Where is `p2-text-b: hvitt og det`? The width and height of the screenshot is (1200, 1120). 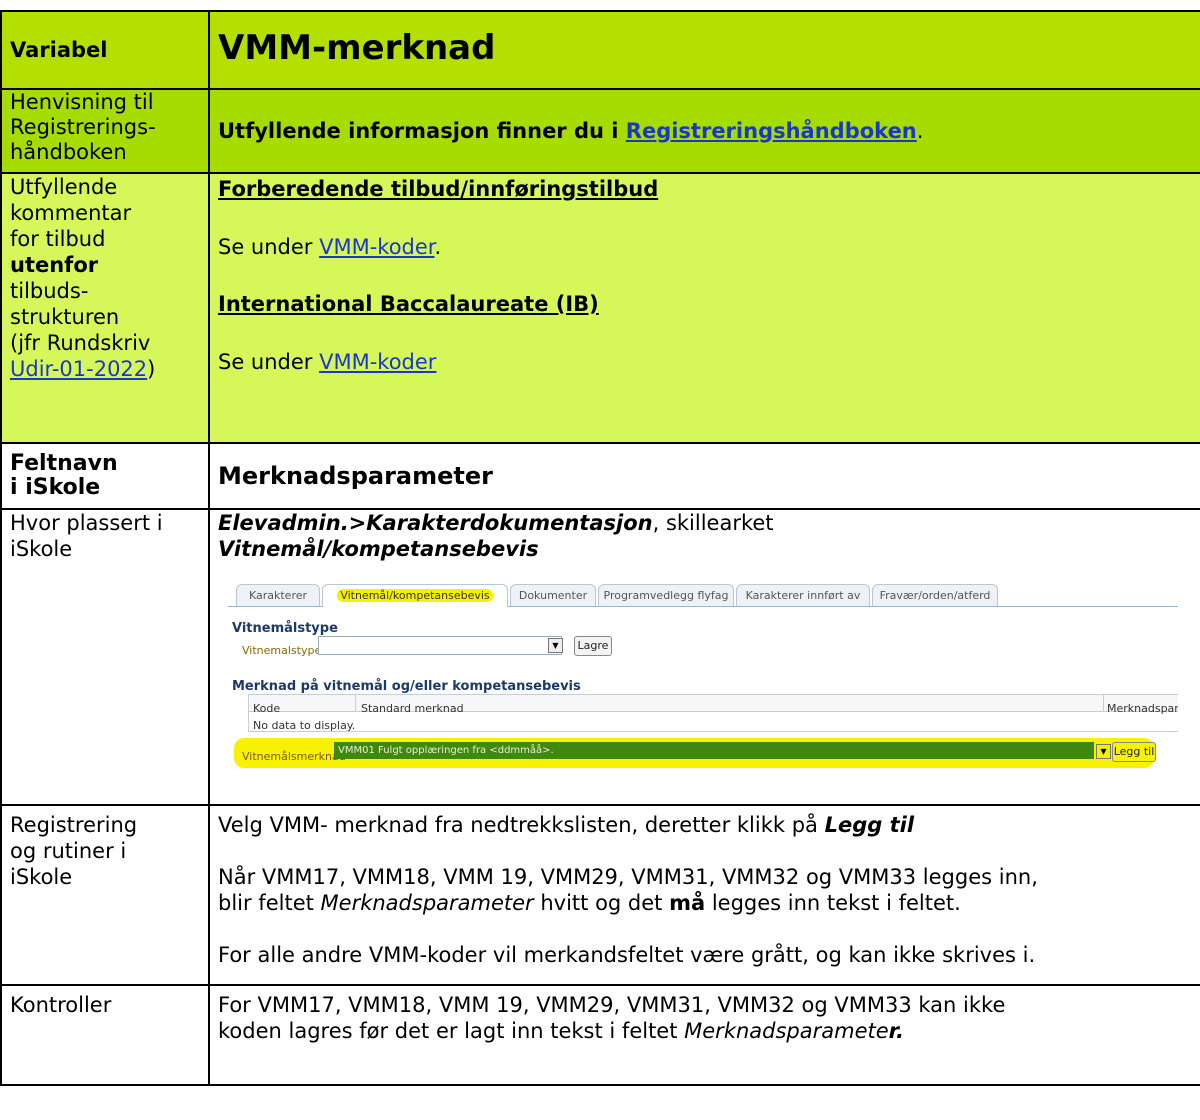
p2-text-b: hvitt og det is located at coordinates (601, 903).